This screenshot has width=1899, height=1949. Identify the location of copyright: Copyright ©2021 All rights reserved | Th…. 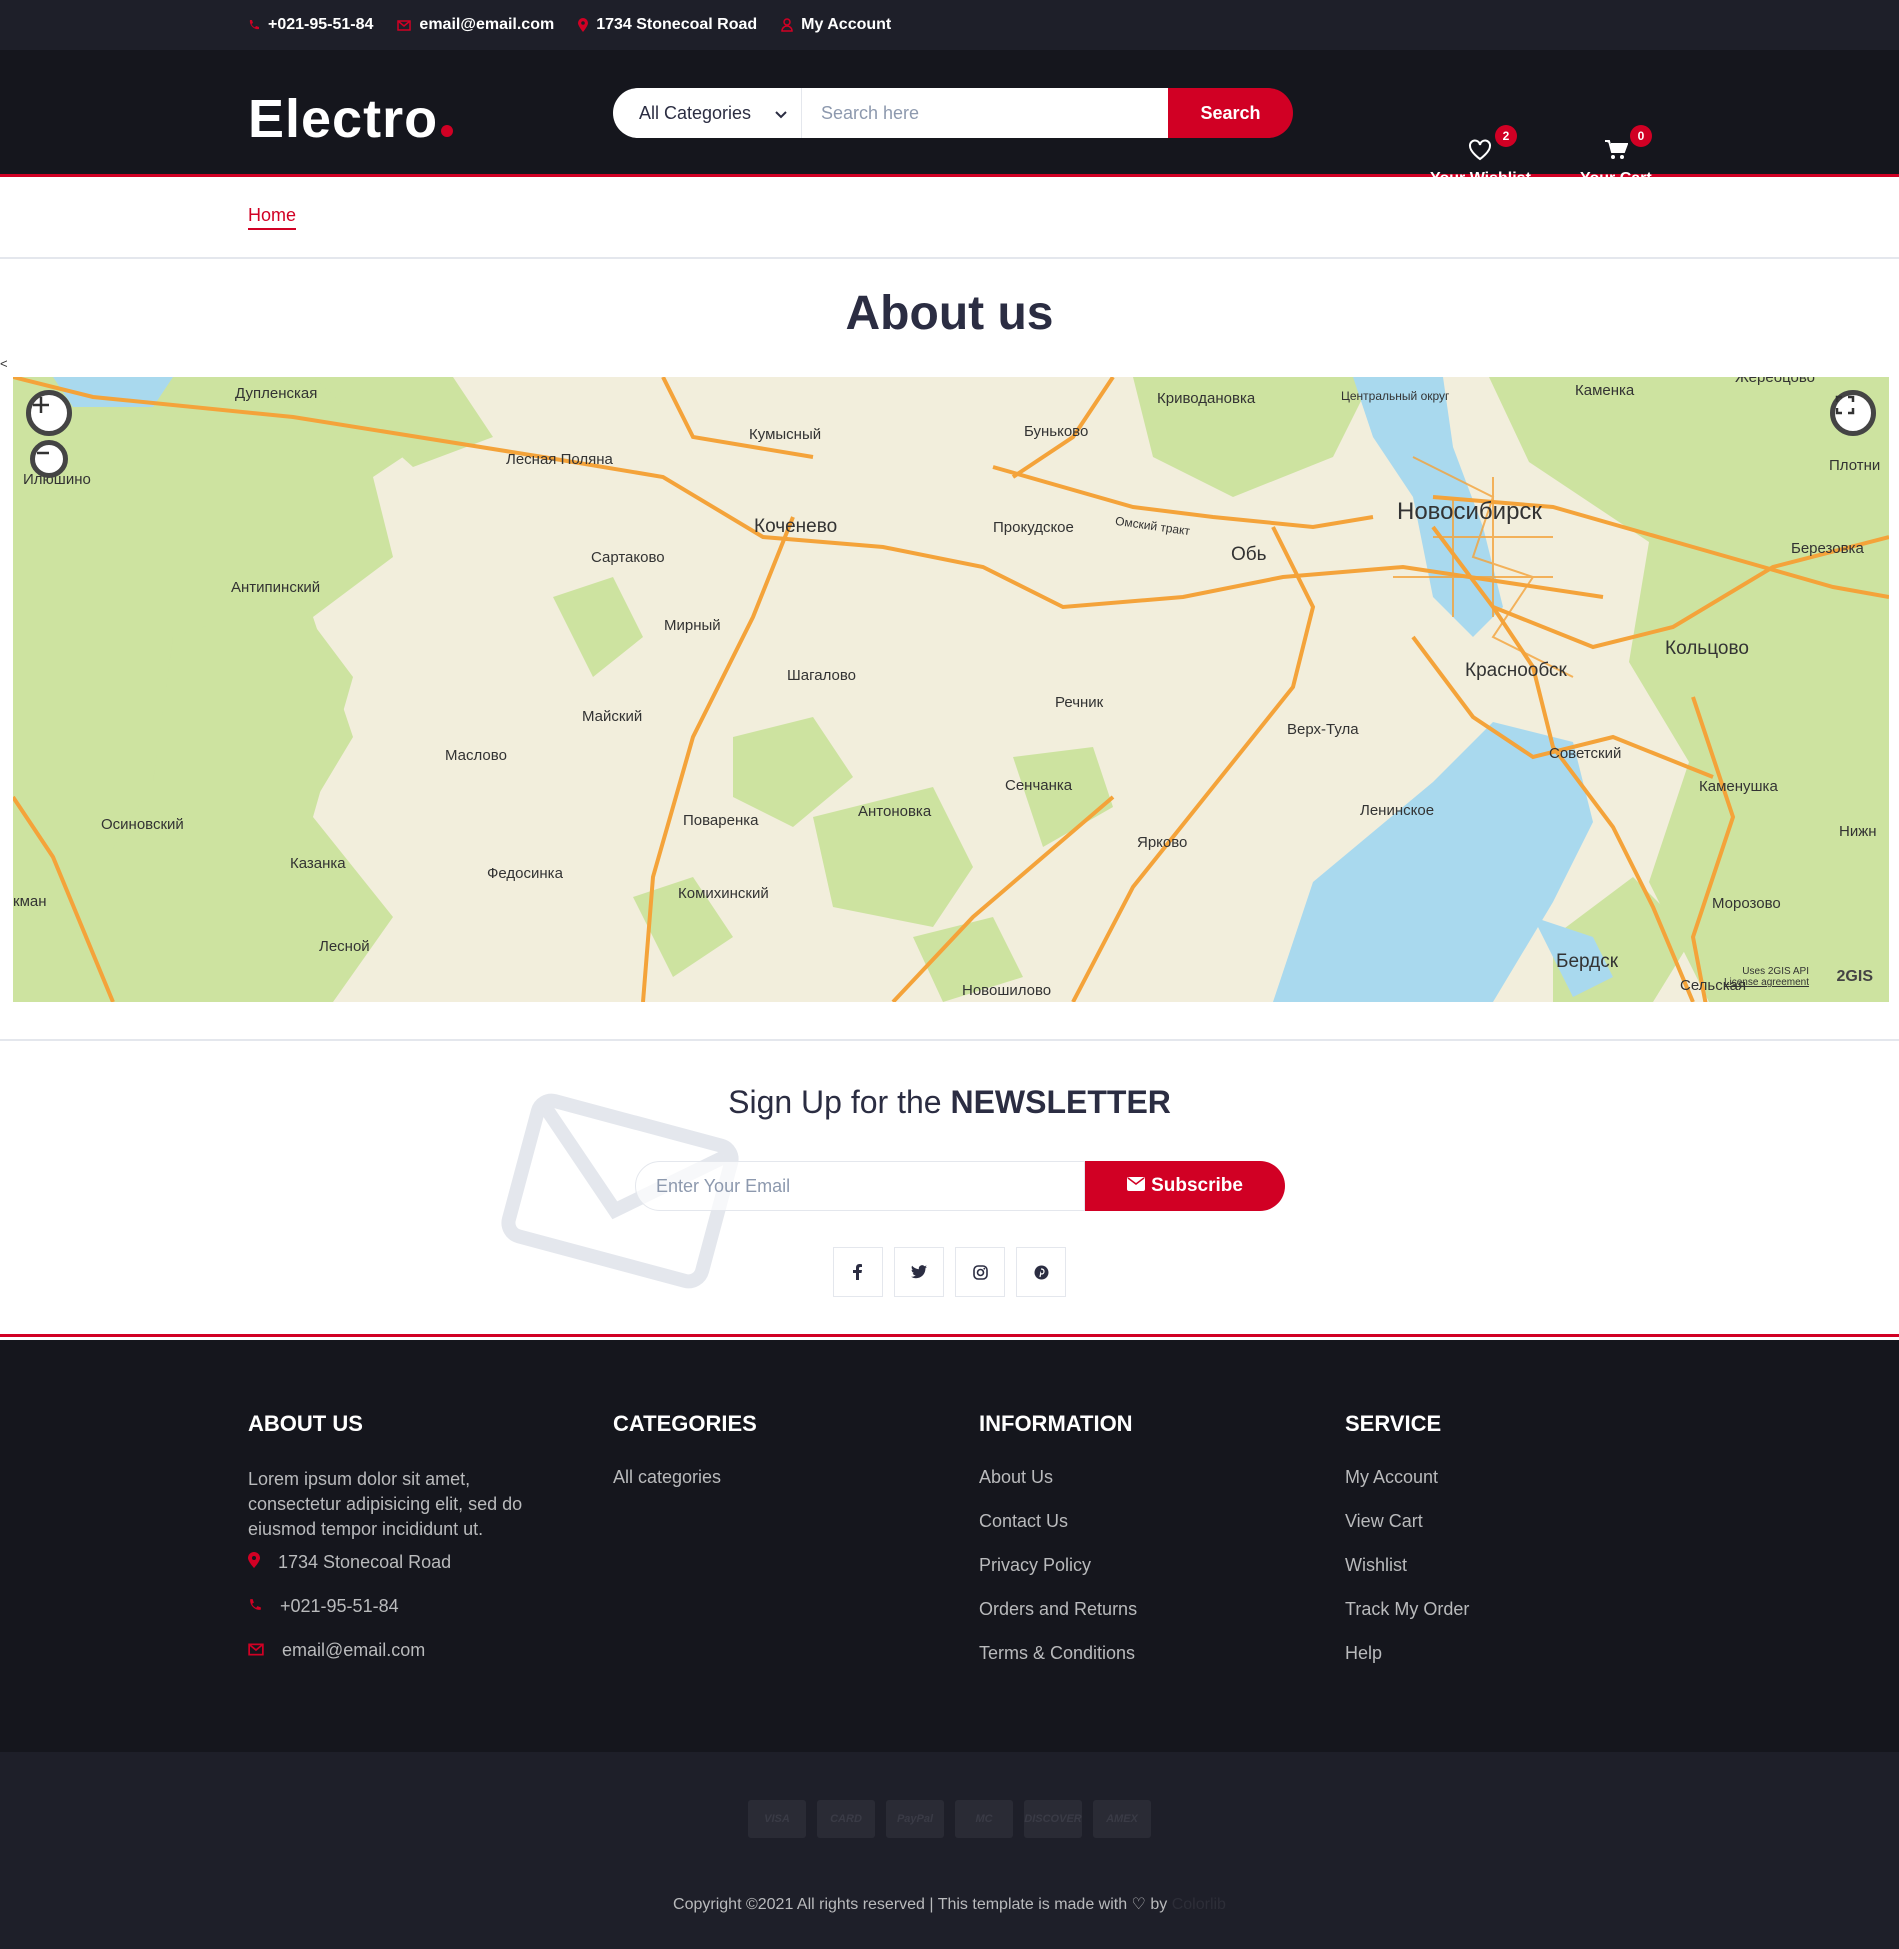
(949, 1904).